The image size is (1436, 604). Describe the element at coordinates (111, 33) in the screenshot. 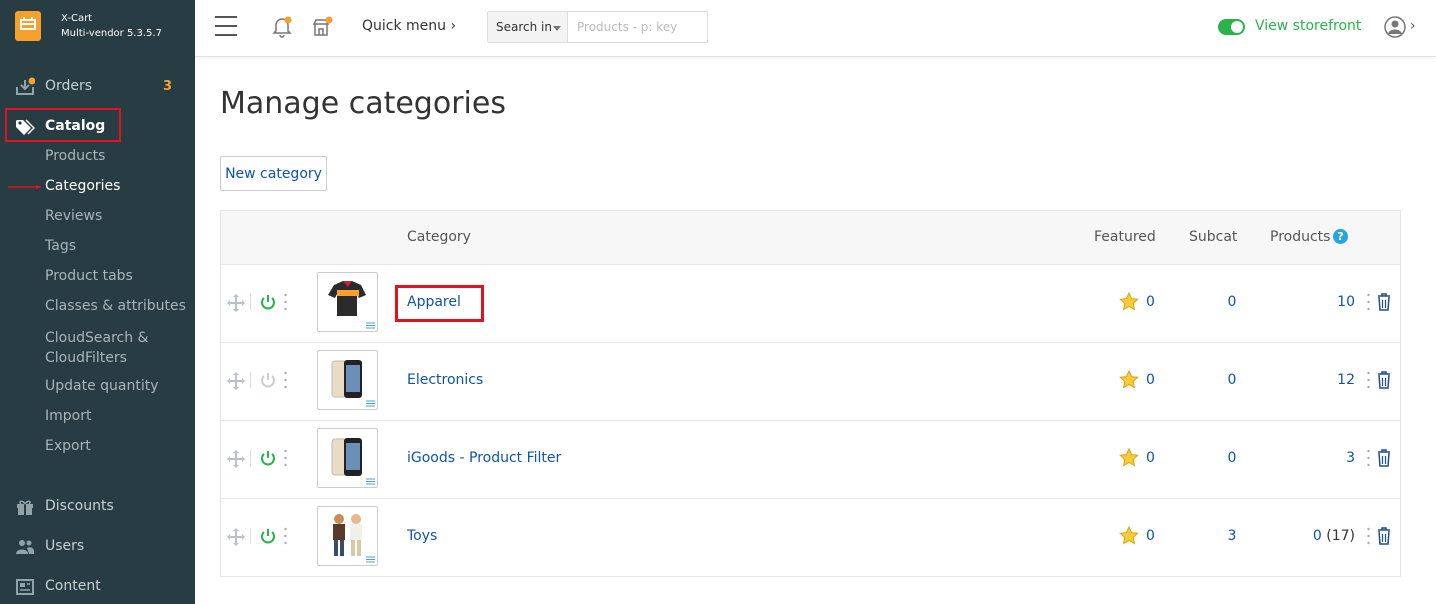

I see `brand-version: Multi-vendor 5.3.5.7` at that location.